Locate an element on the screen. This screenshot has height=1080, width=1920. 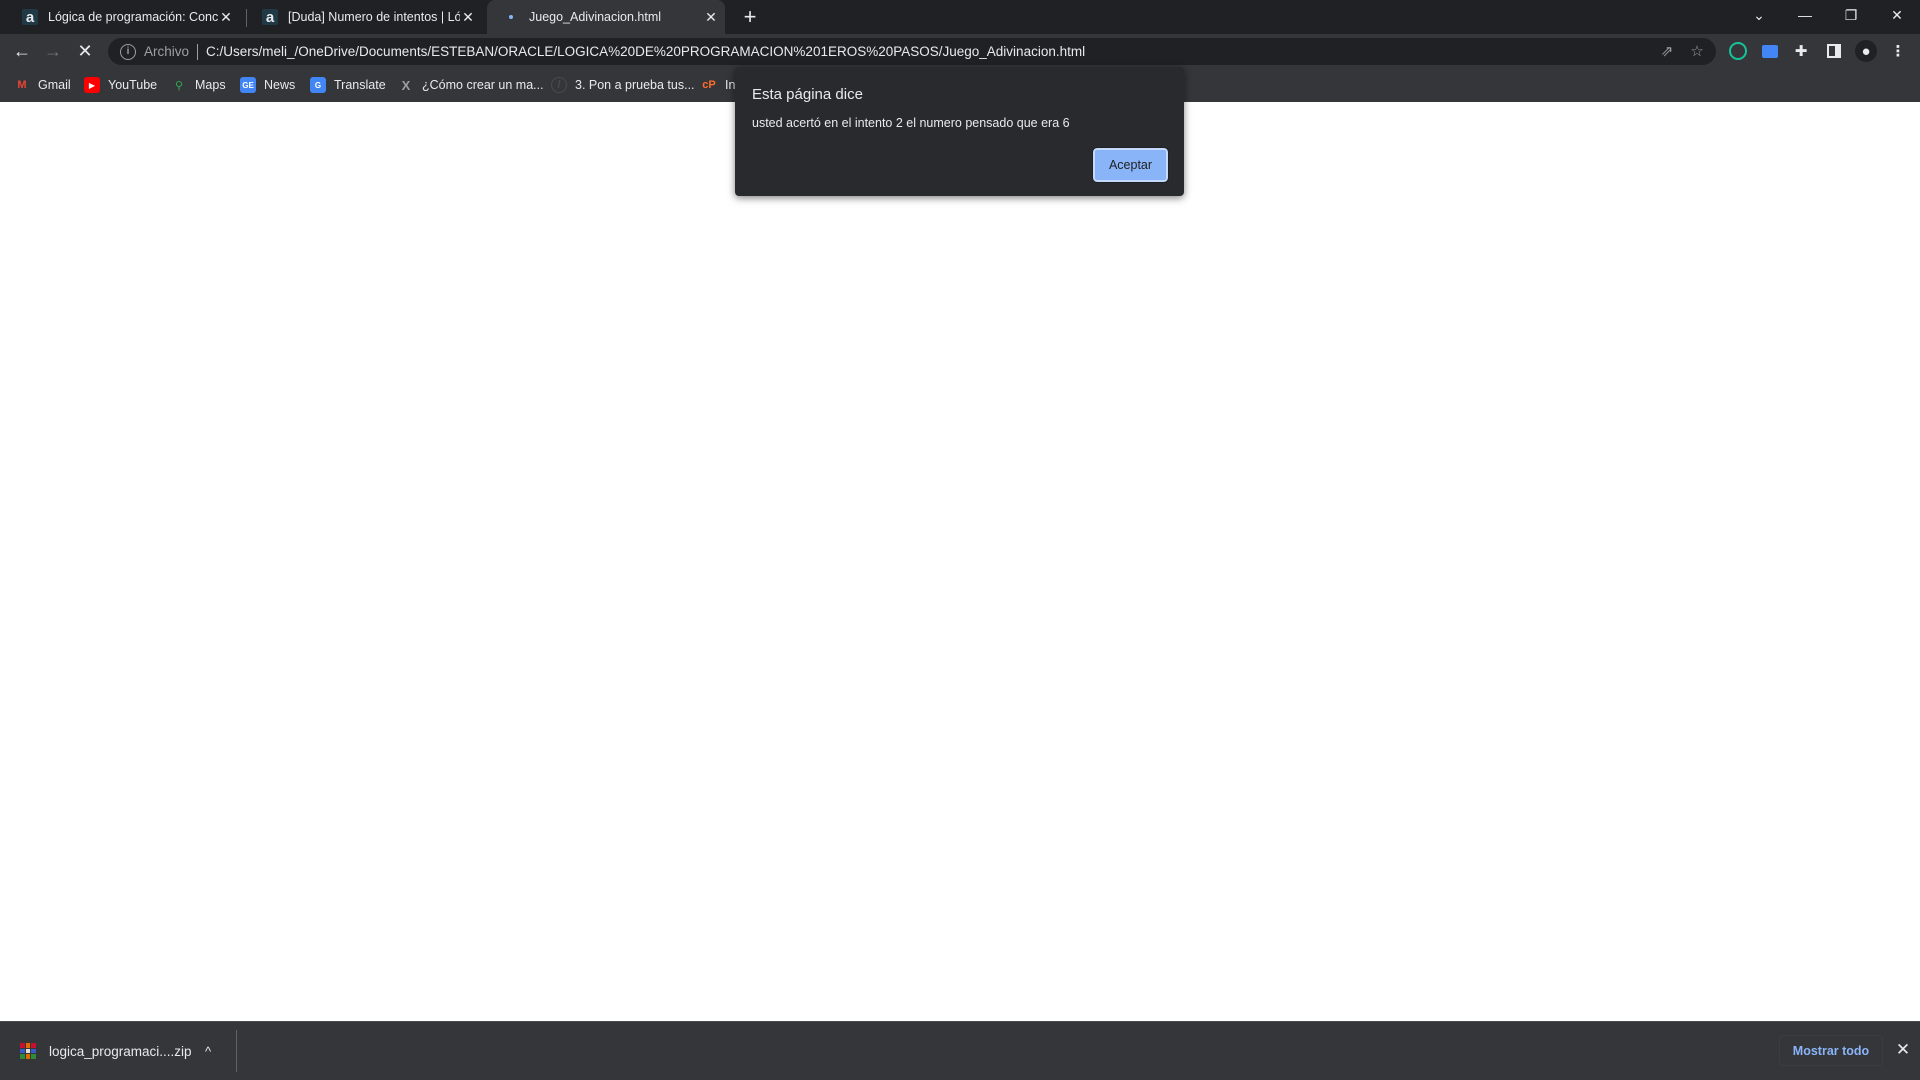
bookmark-cpanel: cP In is located at coordinates (718, 85).